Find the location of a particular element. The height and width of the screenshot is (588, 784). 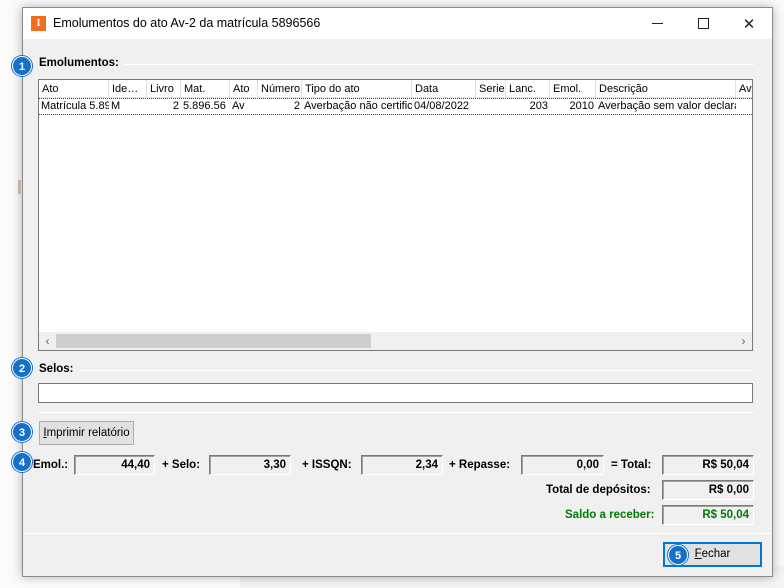

total-value: R$ 50,04 is located at coordinates (708, 465).